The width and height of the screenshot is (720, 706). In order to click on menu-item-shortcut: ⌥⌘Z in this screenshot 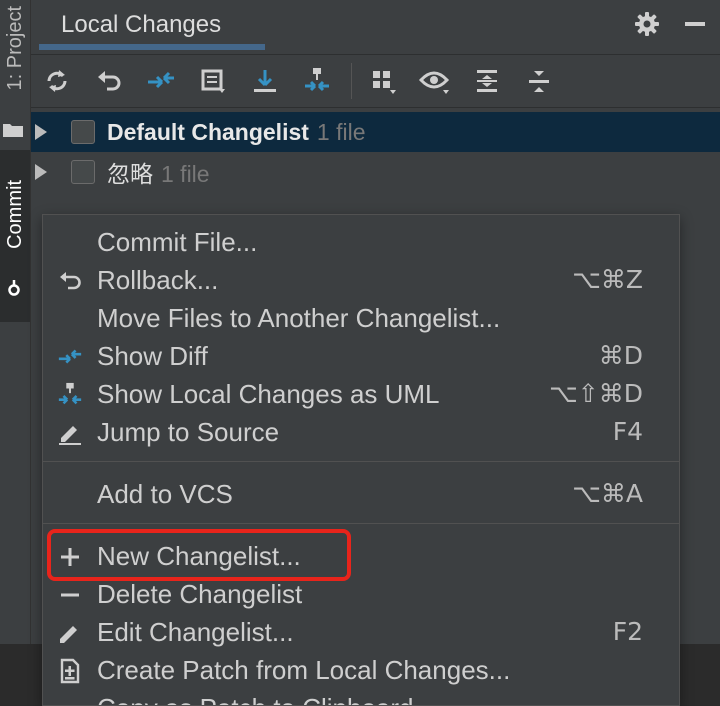, I will do `click(607, 279)`.